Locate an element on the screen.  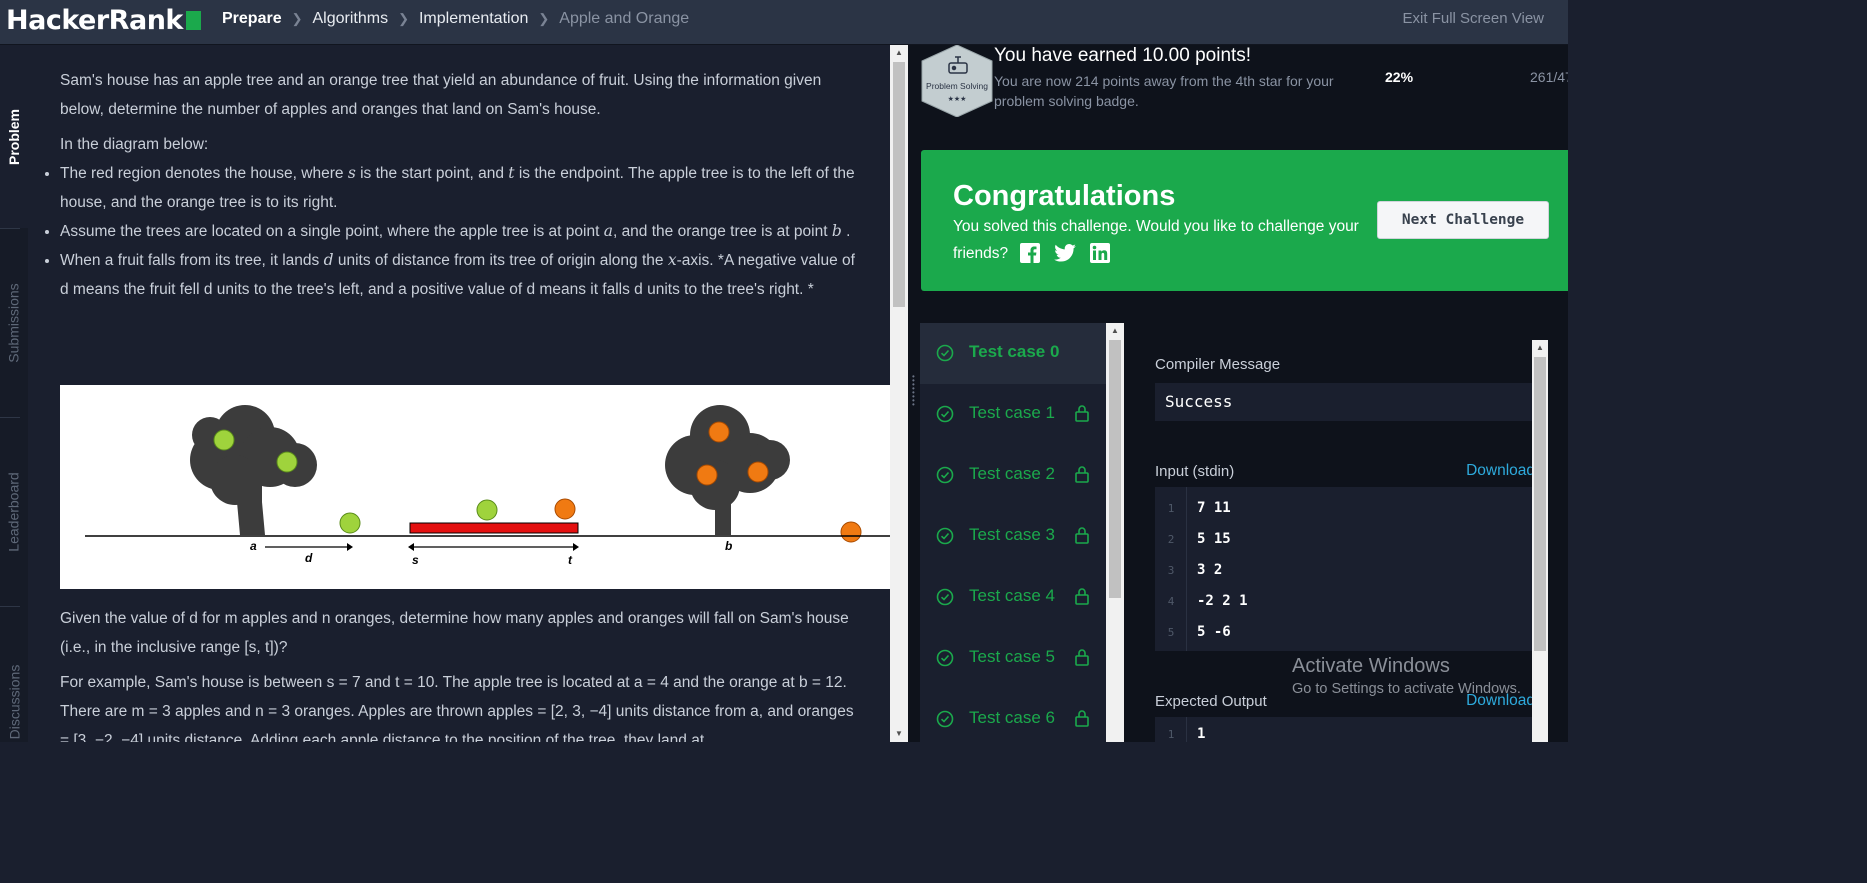
hackerrank-logo: HackerRank is located at coordinates (103, 20).